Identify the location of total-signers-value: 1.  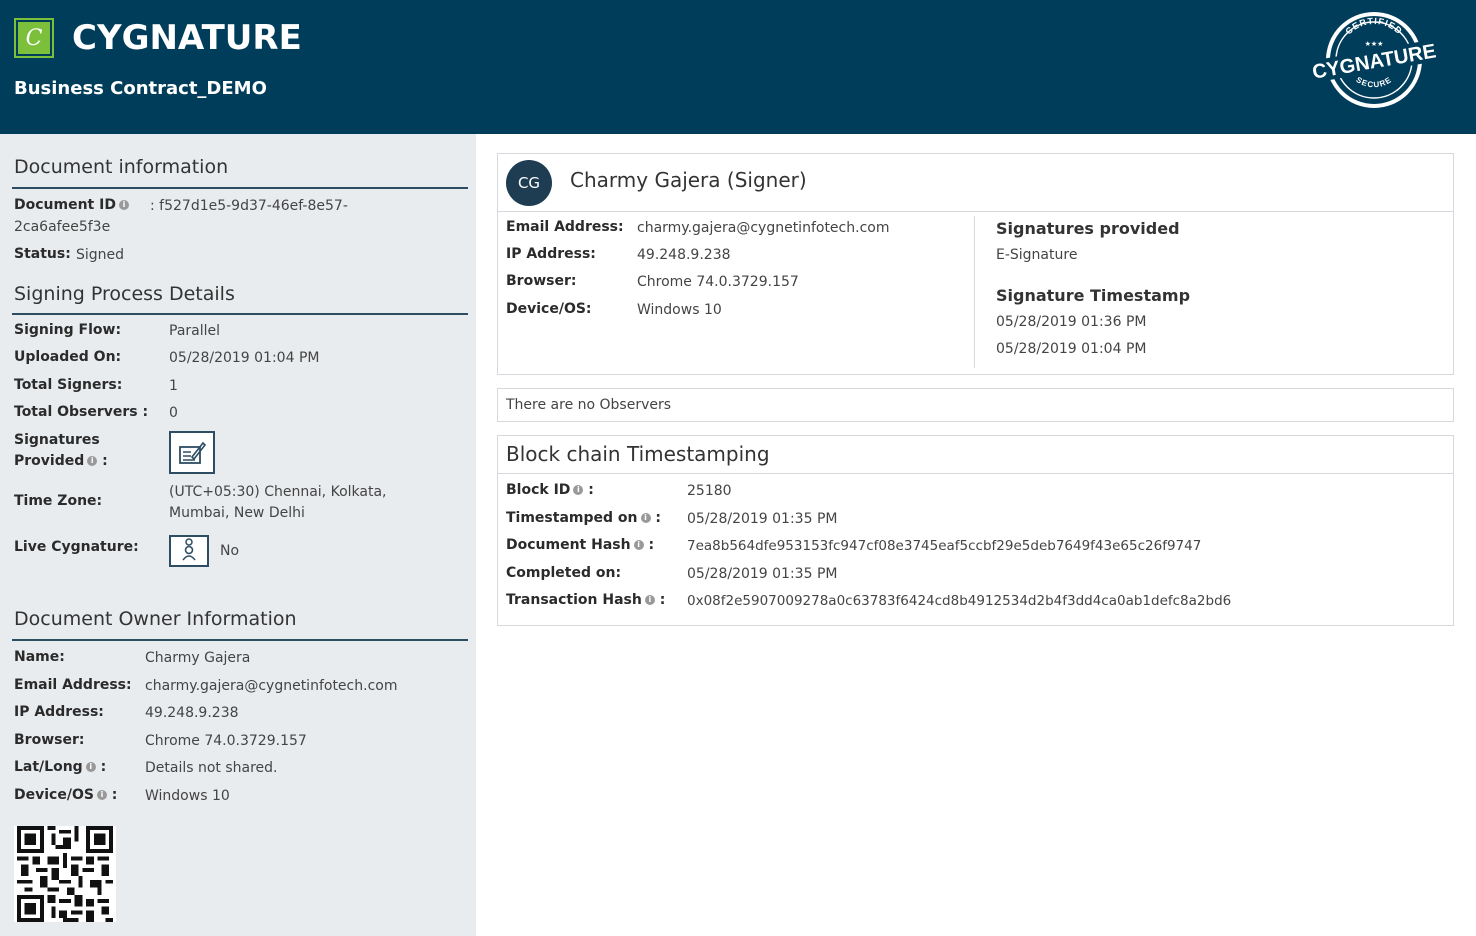
(173, 386).